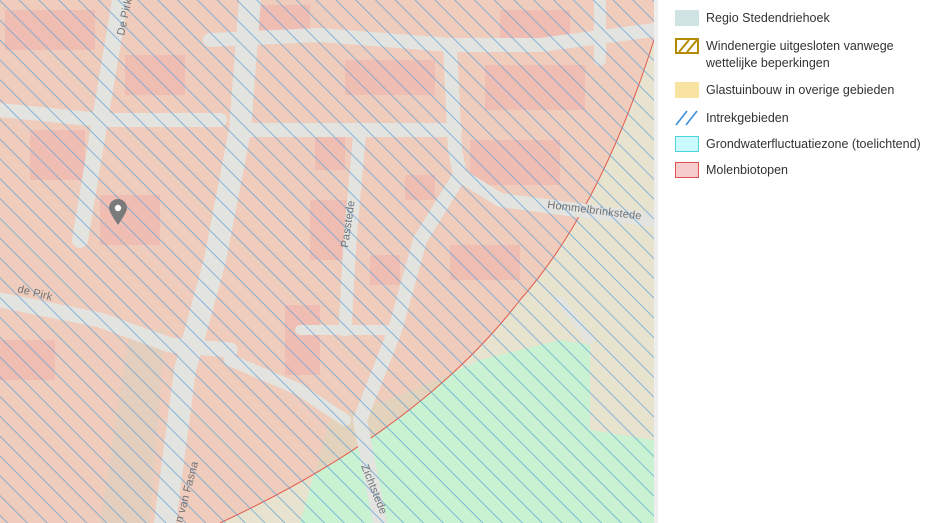 The height and width of the screenshot is (523, 927). I want to click on panel-divider, so click(656, 261).